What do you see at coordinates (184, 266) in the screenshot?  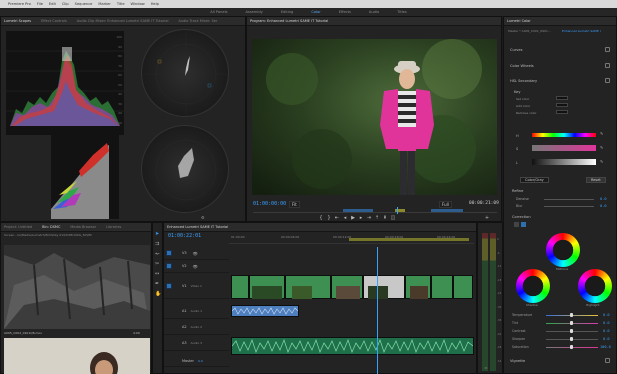 I see `track-v2-name: V2` at bounding box center [184, 266].